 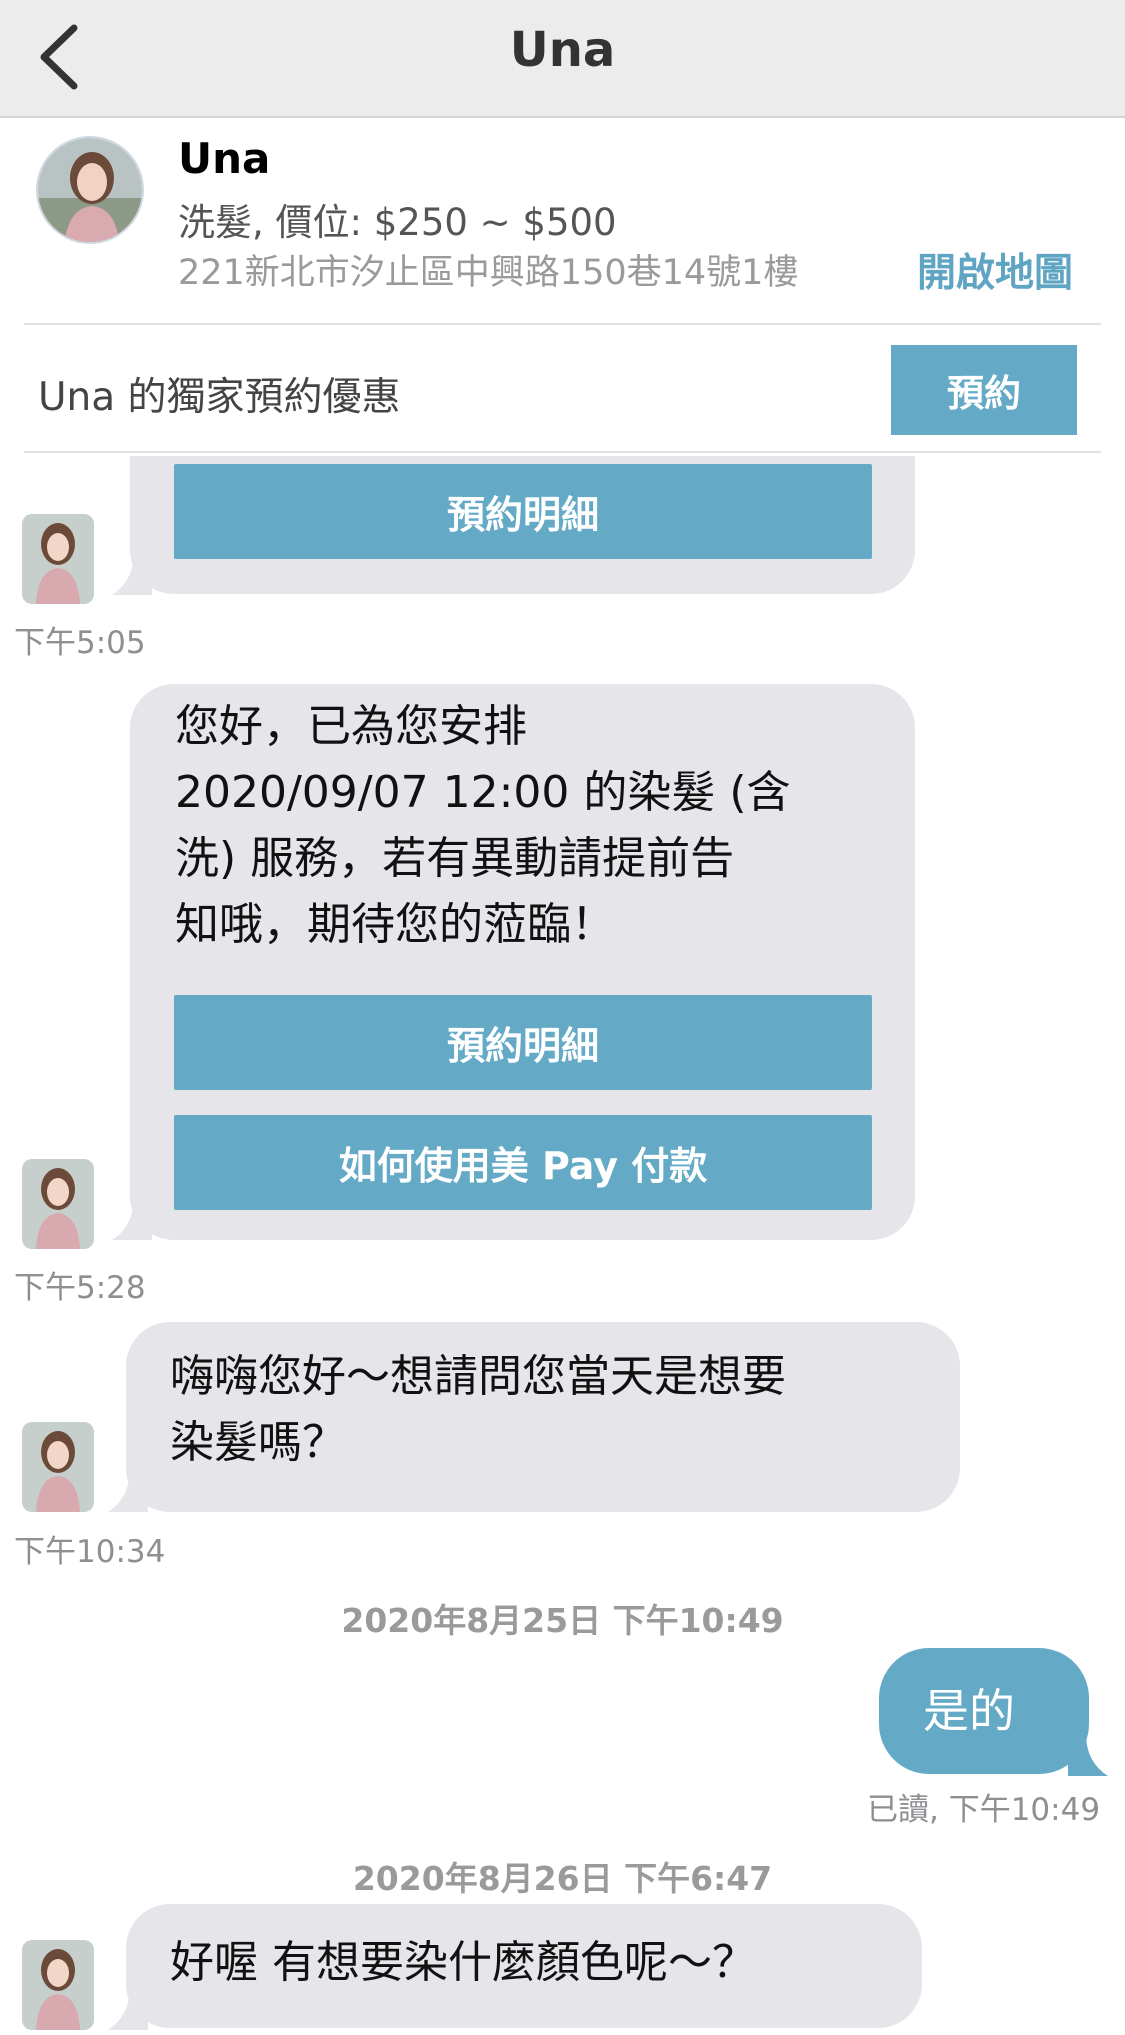 I want to click on message-text: 嗨嗨您好～想請問您當天是想要 染髮嗎？, so click(x=478, y=1409).